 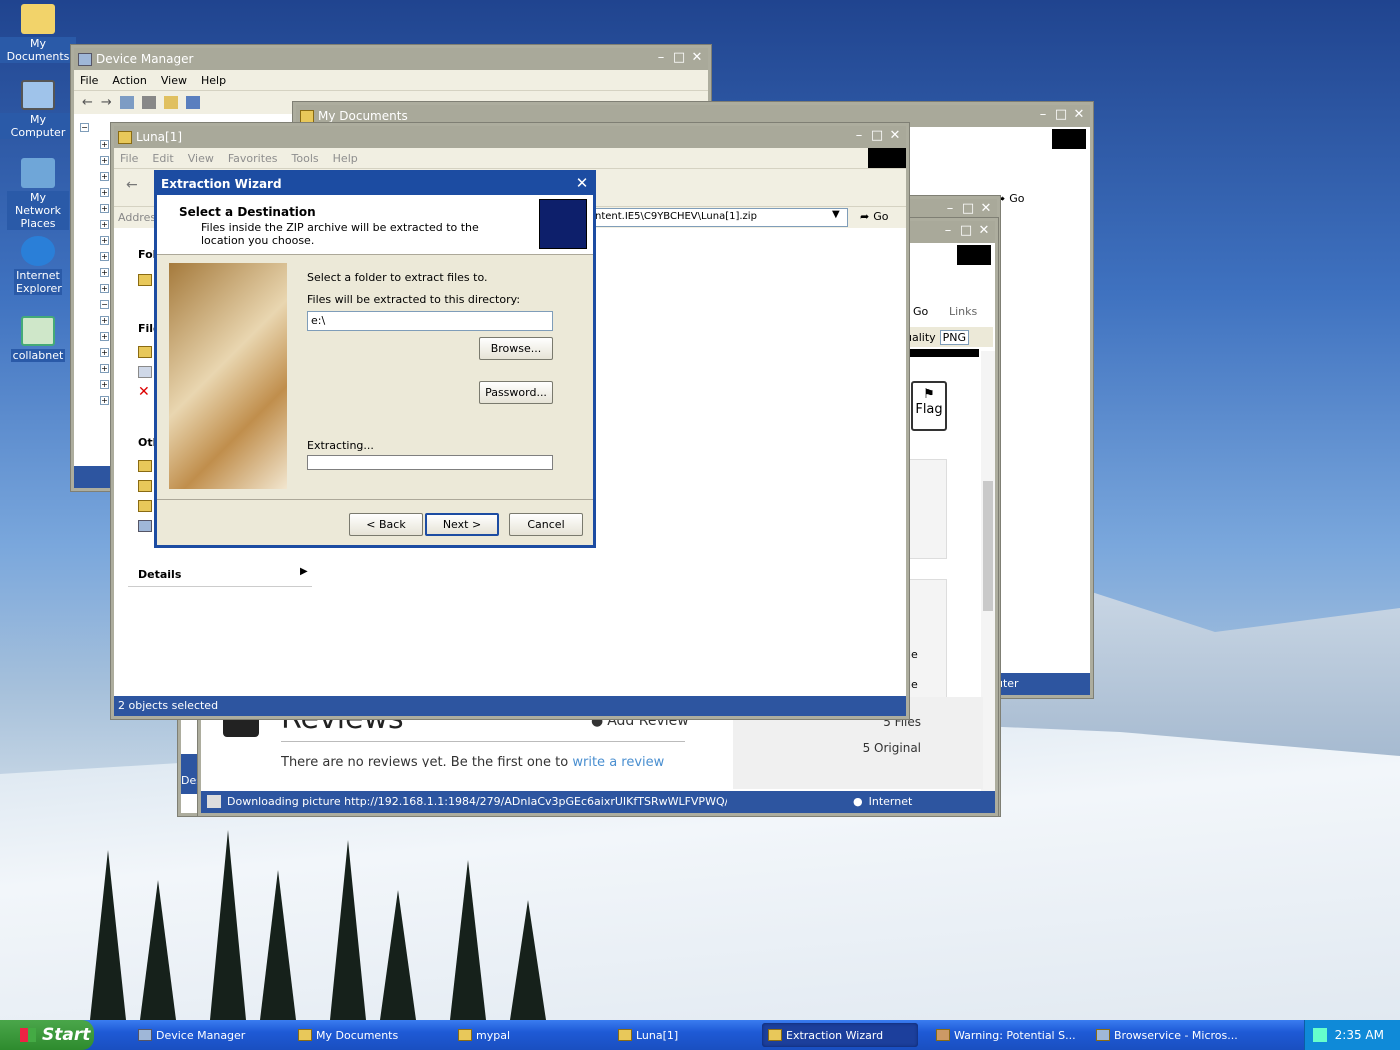 What do you see at coordinates (531, 1035) in the screenshot?
I see `task-mypal: mypal` at bounding box center [531, 1035].